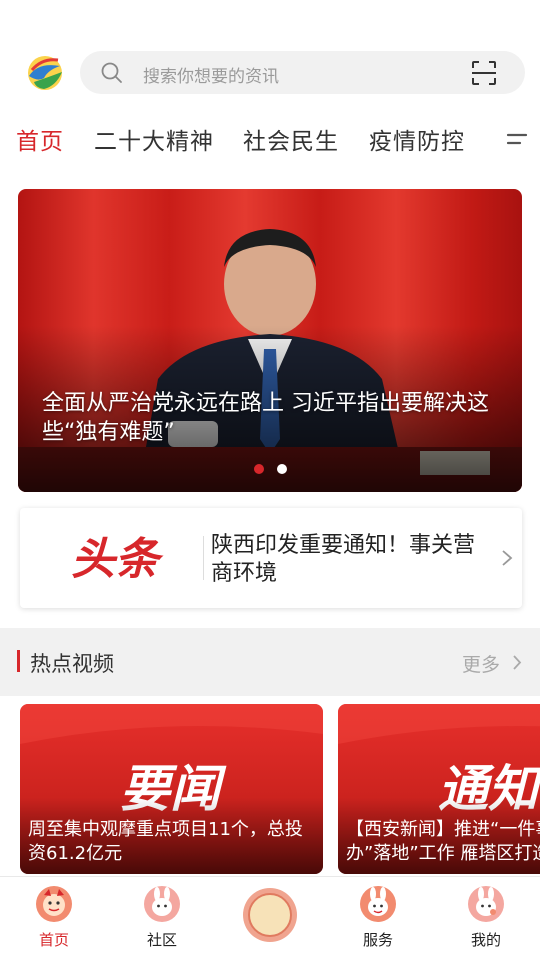 The width and height of the screenshot is (540, 960). I want to click on banner-title: 全面从严治党永远在路上 习近平指出要解决这些“独有难题”, so click(265, 418).